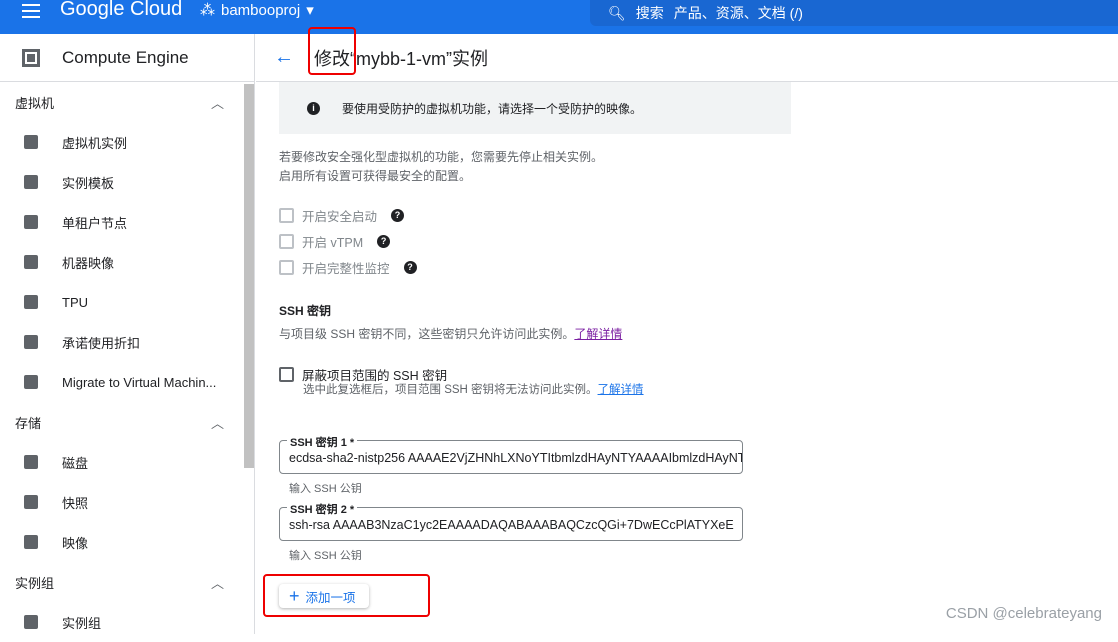  I want to click on shielded-note: 若要修改安全强化型虚拟机的功能，您需要先停止相关实例。, so click(441, 157).